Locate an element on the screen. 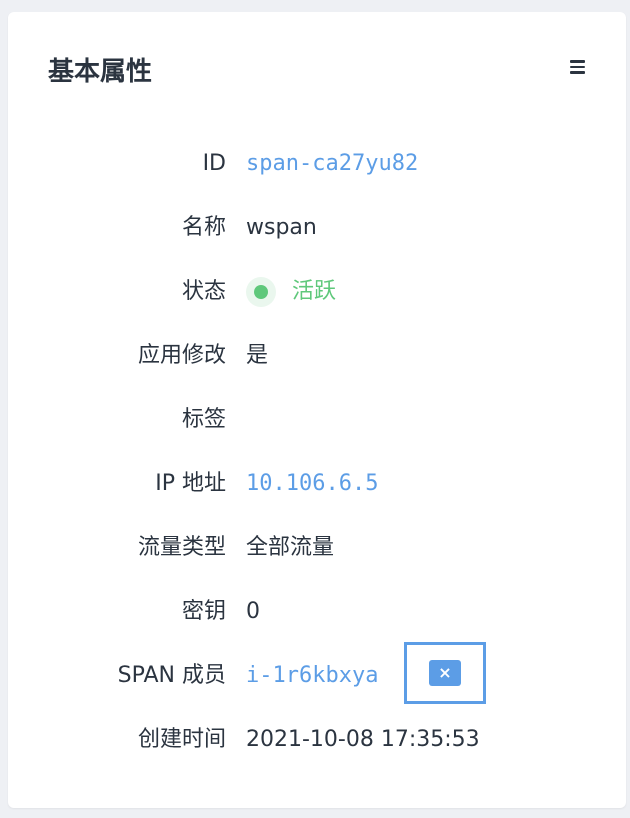  property-row-id: ID span-ca27yu82 is located at coordinates (317, 164).